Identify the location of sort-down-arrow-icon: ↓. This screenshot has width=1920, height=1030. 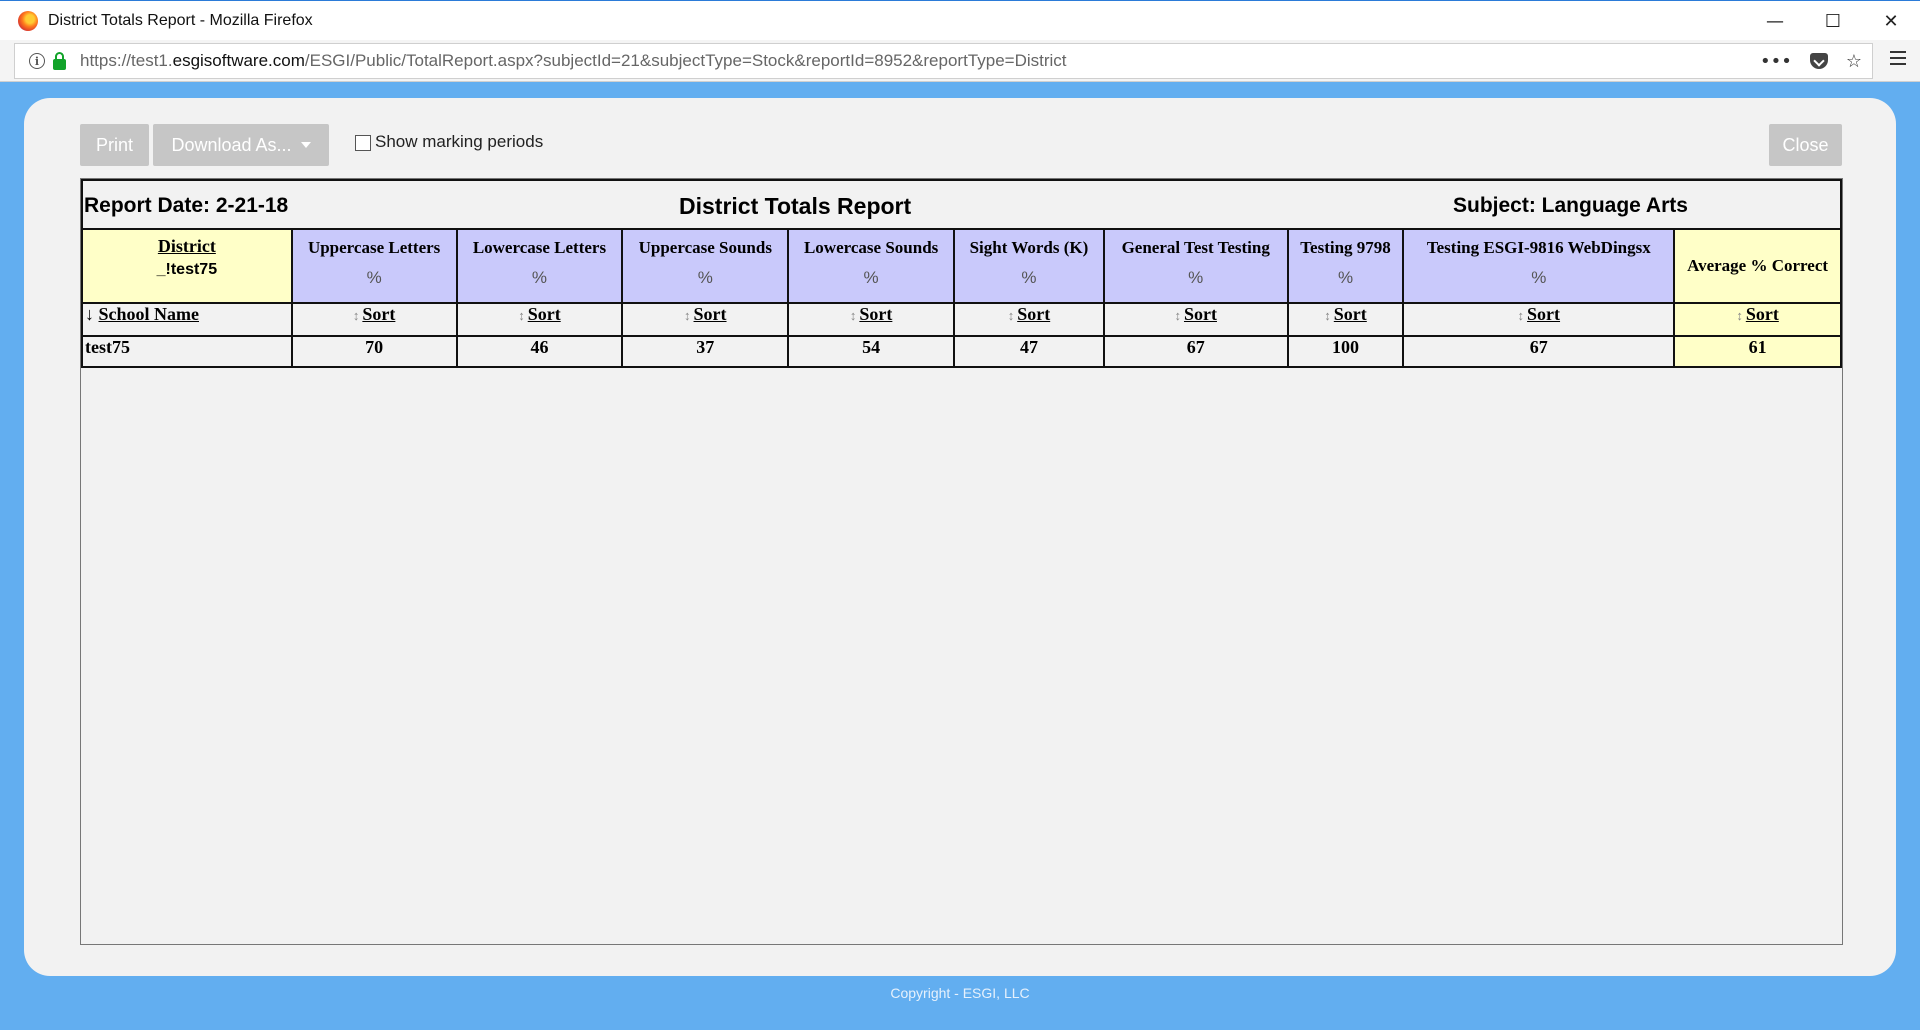
(89, 314).